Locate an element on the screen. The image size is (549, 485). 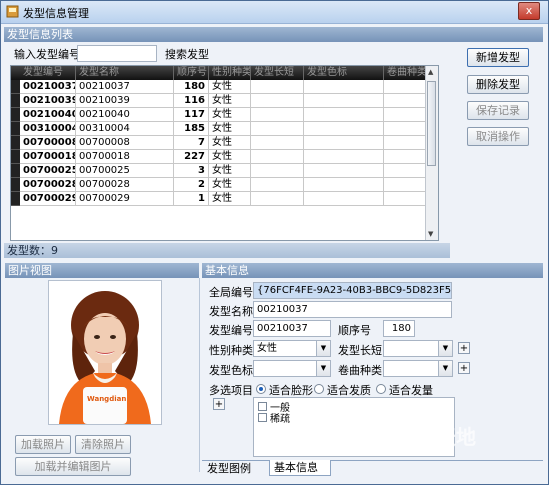
table-cell-name: 00700008 is located at coordinates (125, 143).